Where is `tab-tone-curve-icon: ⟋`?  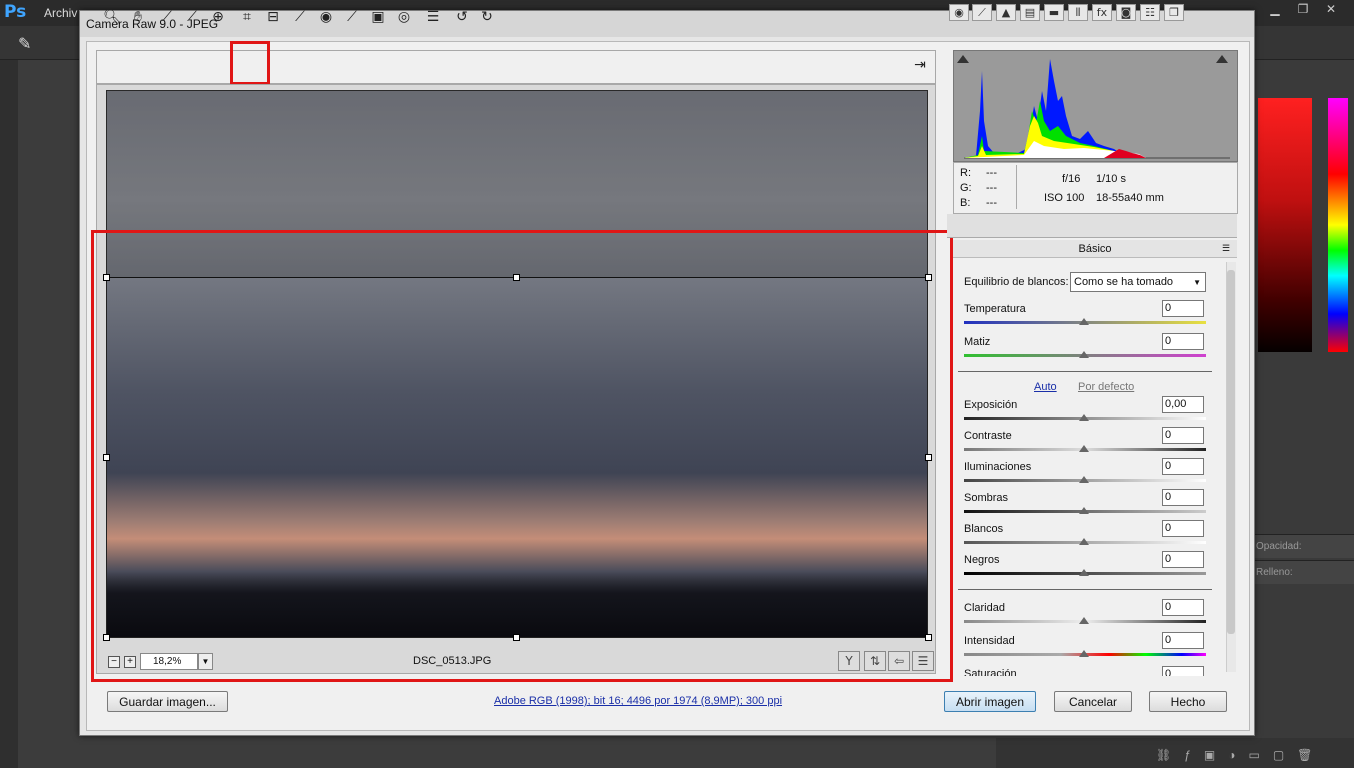 tab-tone-curve-icon: ⟋ is located at coordinates (982, 12).